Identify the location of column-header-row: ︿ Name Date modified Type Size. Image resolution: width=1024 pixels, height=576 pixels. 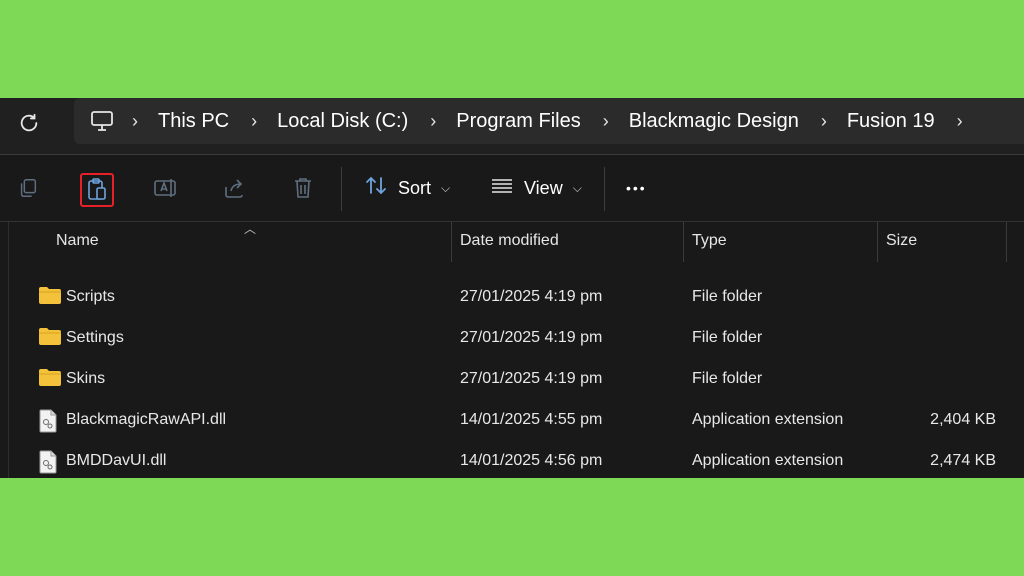
(512, 243).